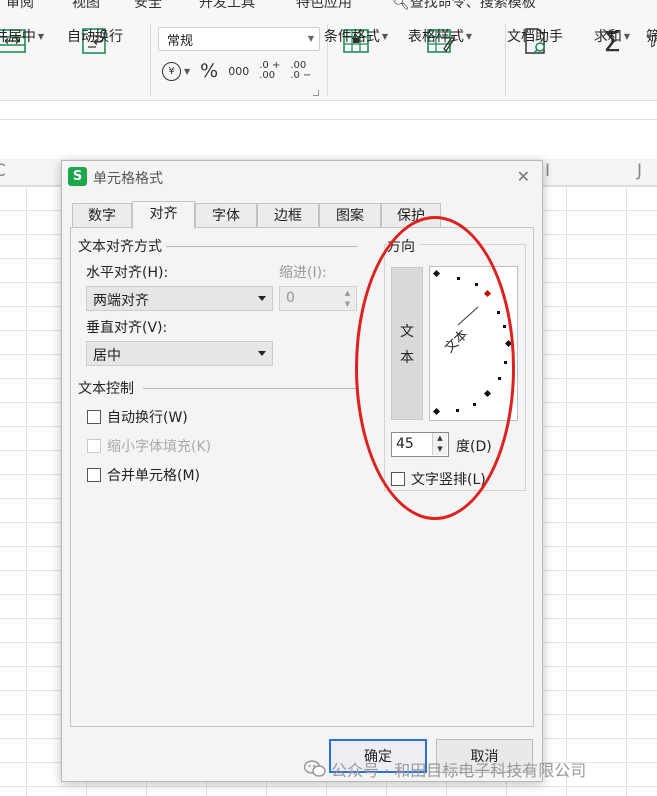  I want to click on wechat-icon, so click(314, 769).